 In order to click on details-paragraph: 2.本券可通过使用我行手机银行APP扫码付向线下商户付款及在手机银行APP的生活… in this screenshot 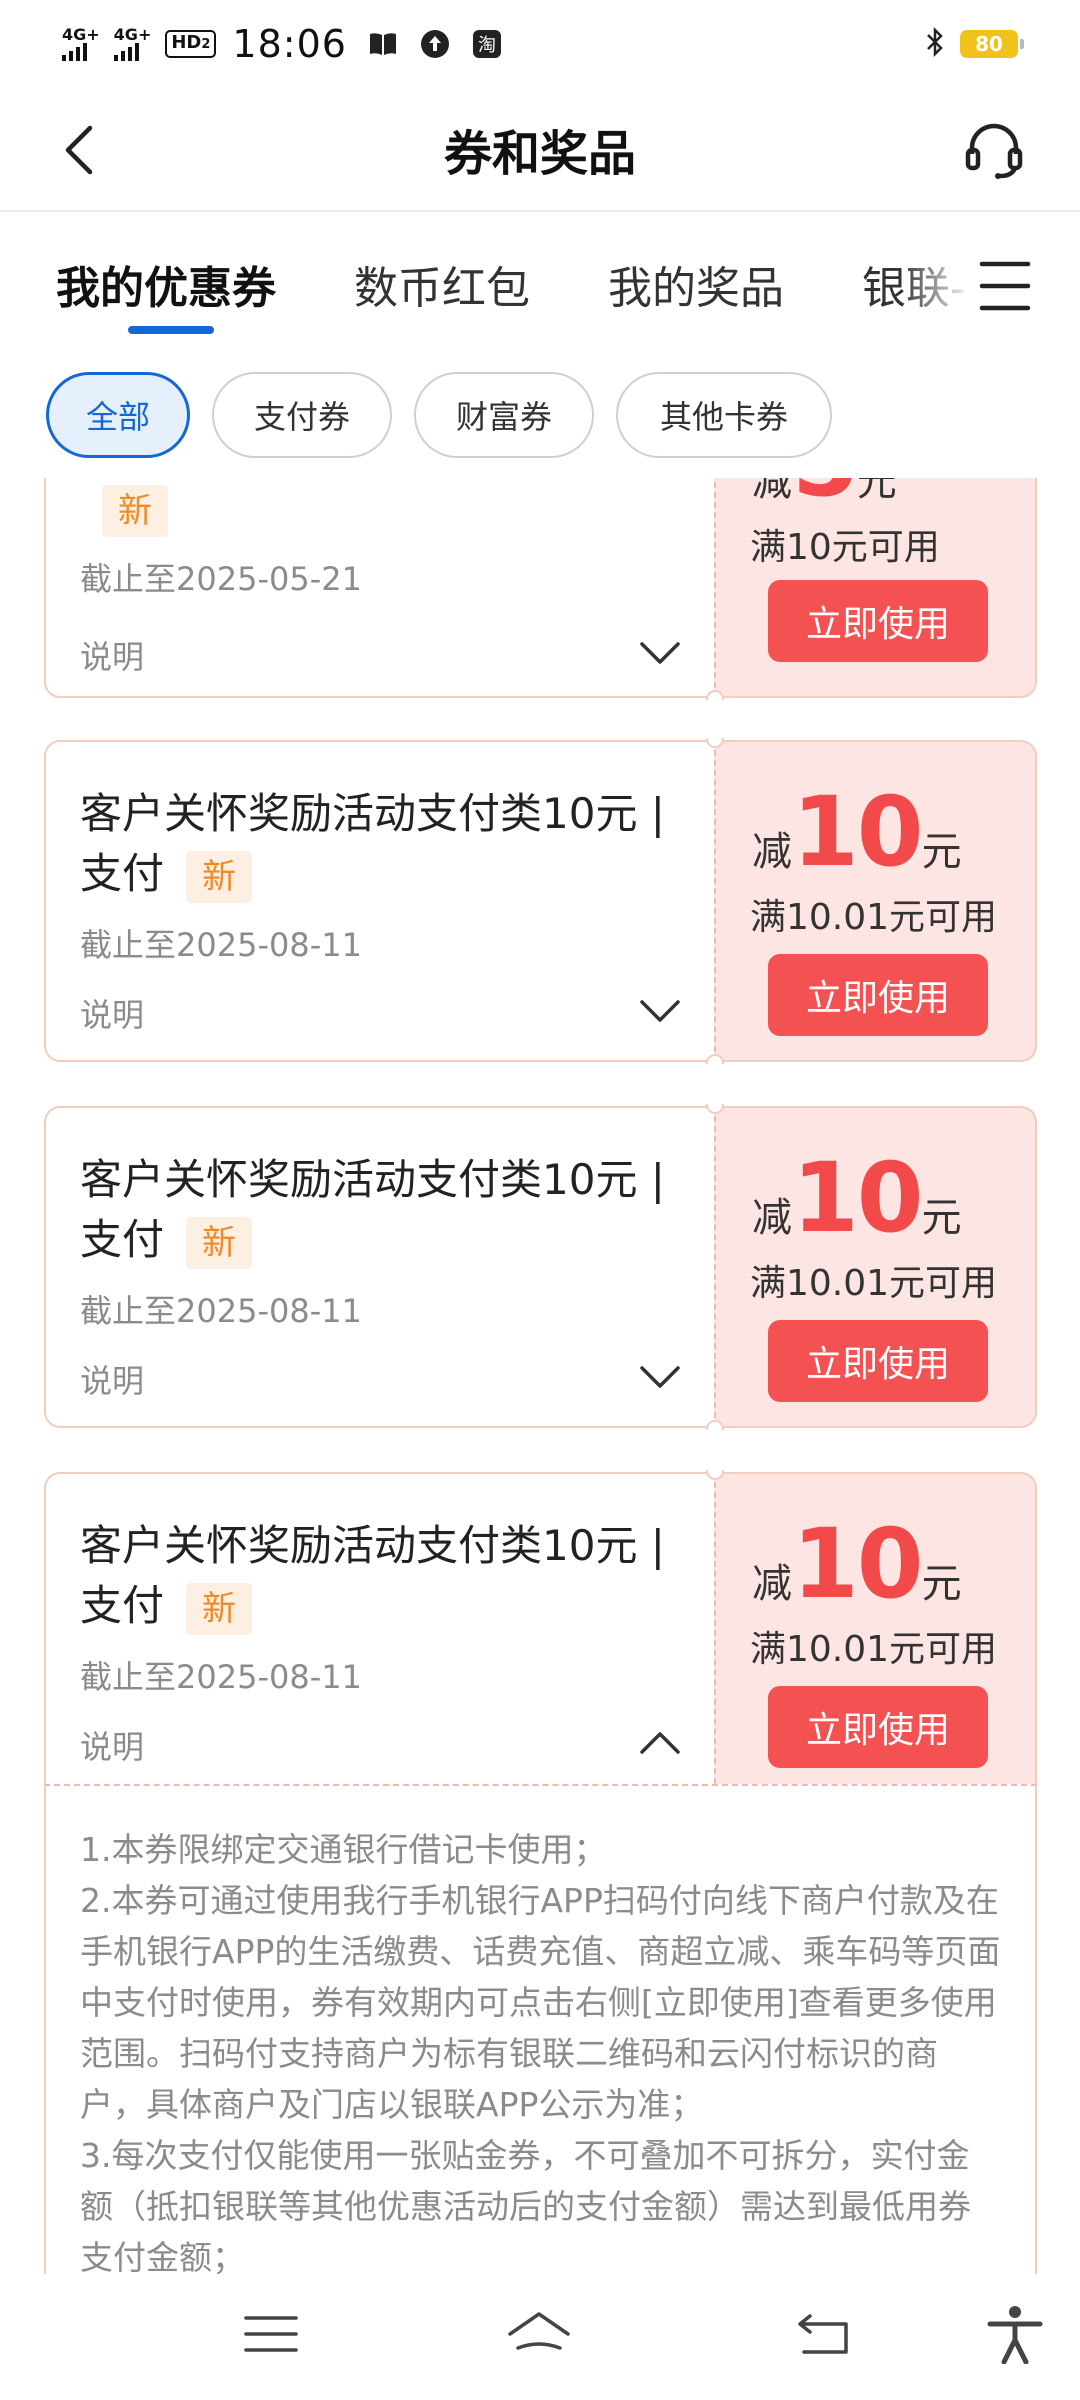, I will do `click(540, 2002)`.